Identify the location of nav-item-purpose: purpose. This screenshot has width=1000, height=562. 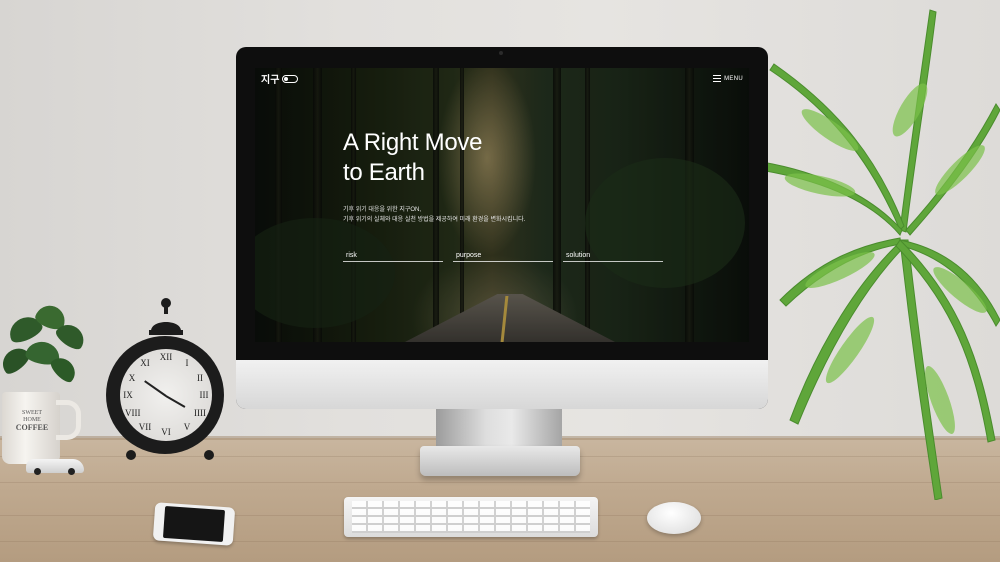
(503, 257).